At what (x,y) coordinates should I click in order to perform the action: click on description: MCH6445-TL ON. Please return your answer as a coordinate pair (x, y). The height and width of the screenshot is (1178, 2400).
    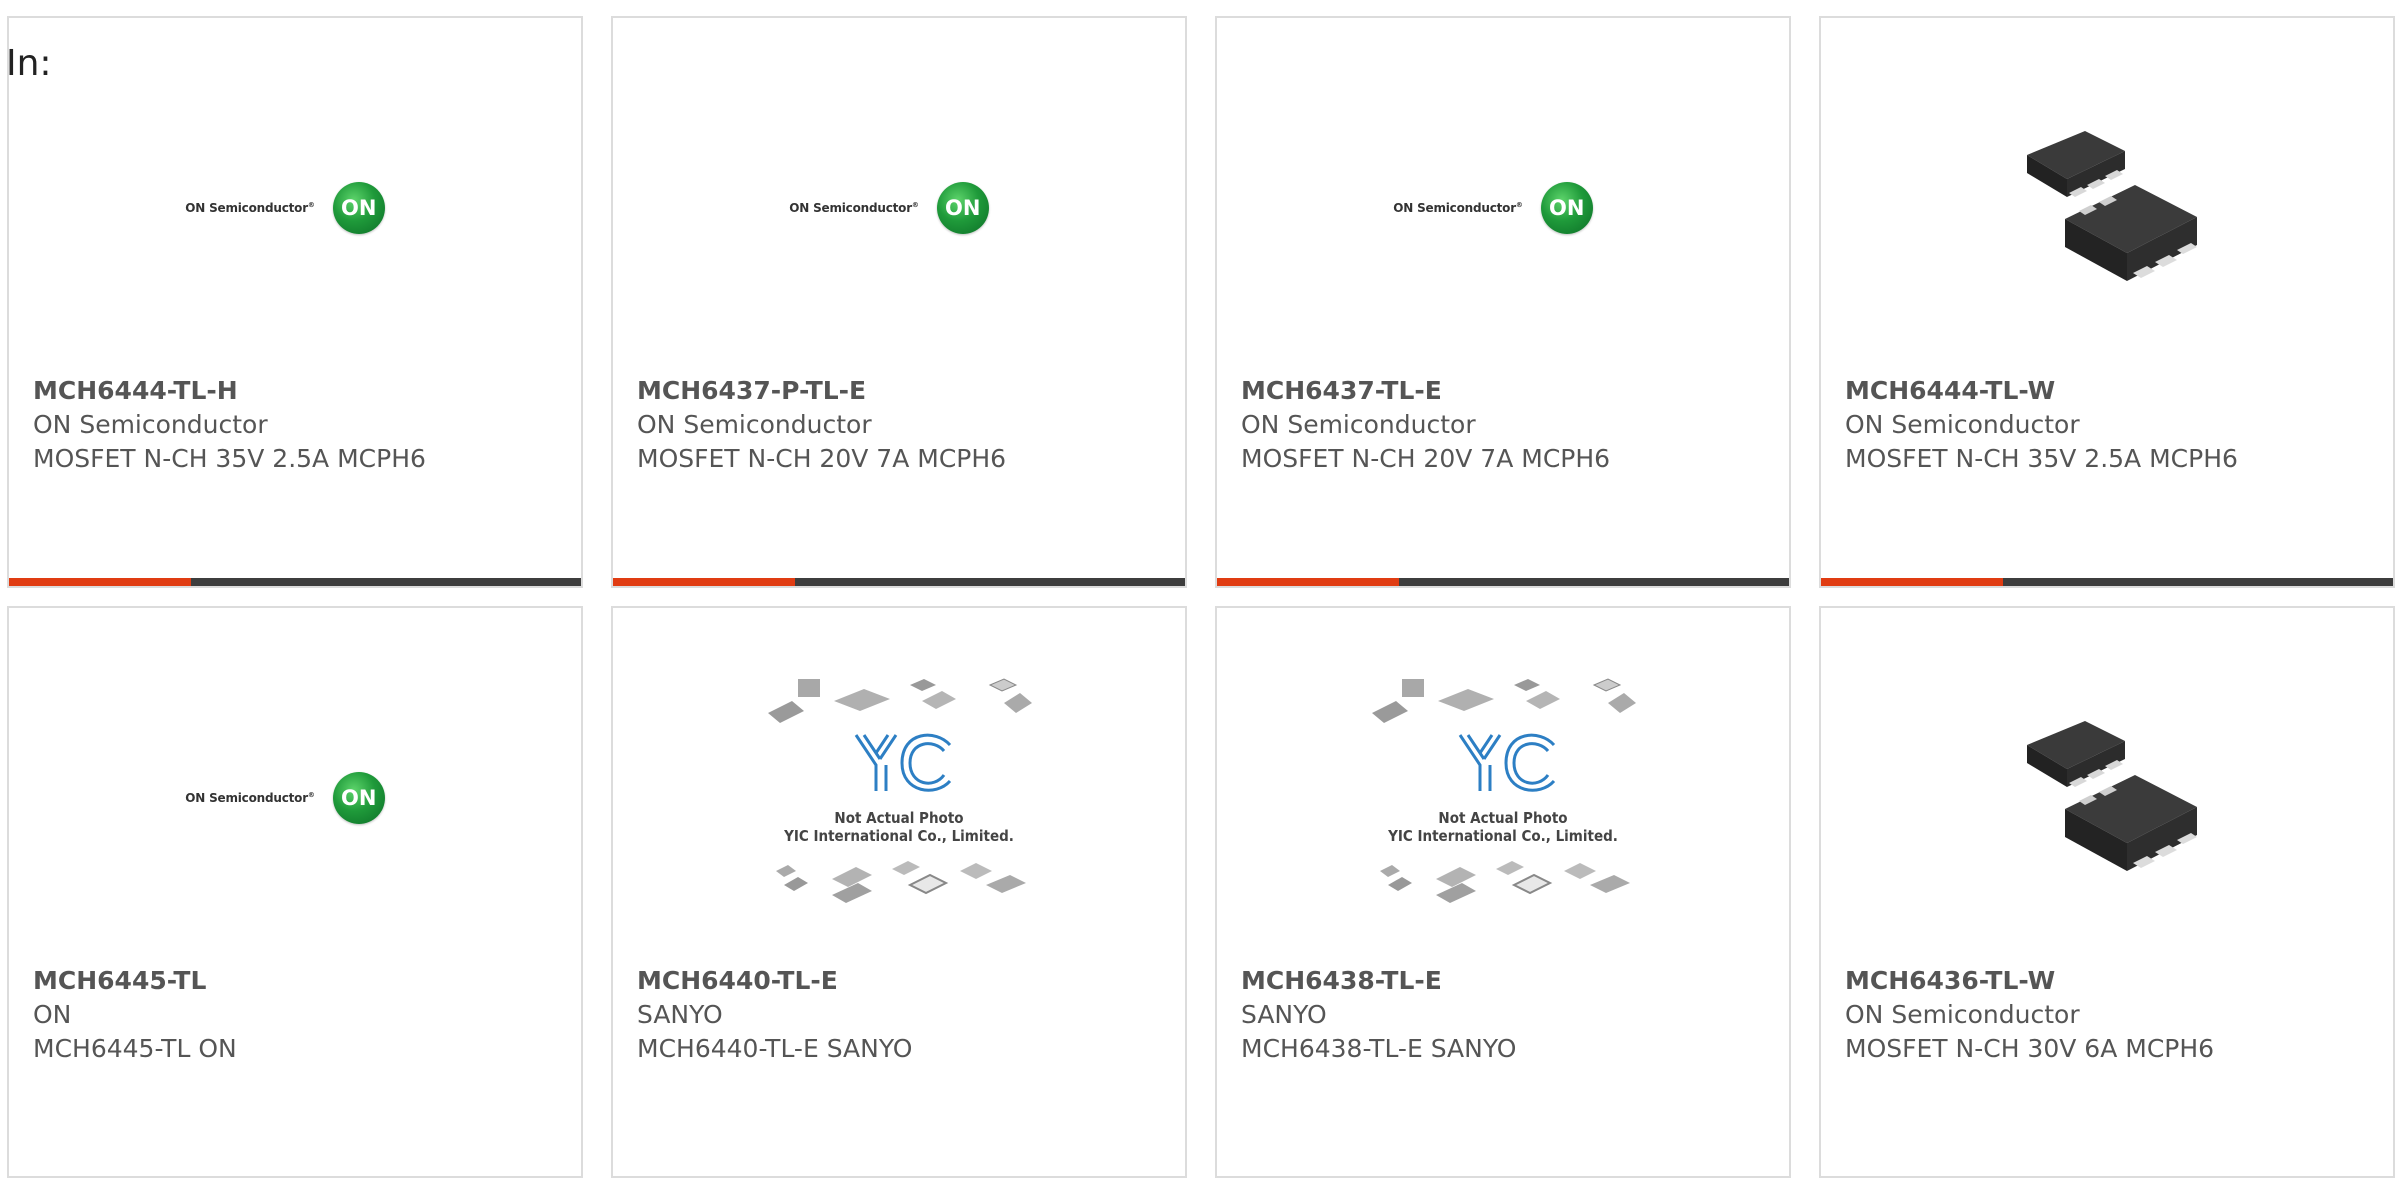
    Looking at the image, I should click on (135, 1048).